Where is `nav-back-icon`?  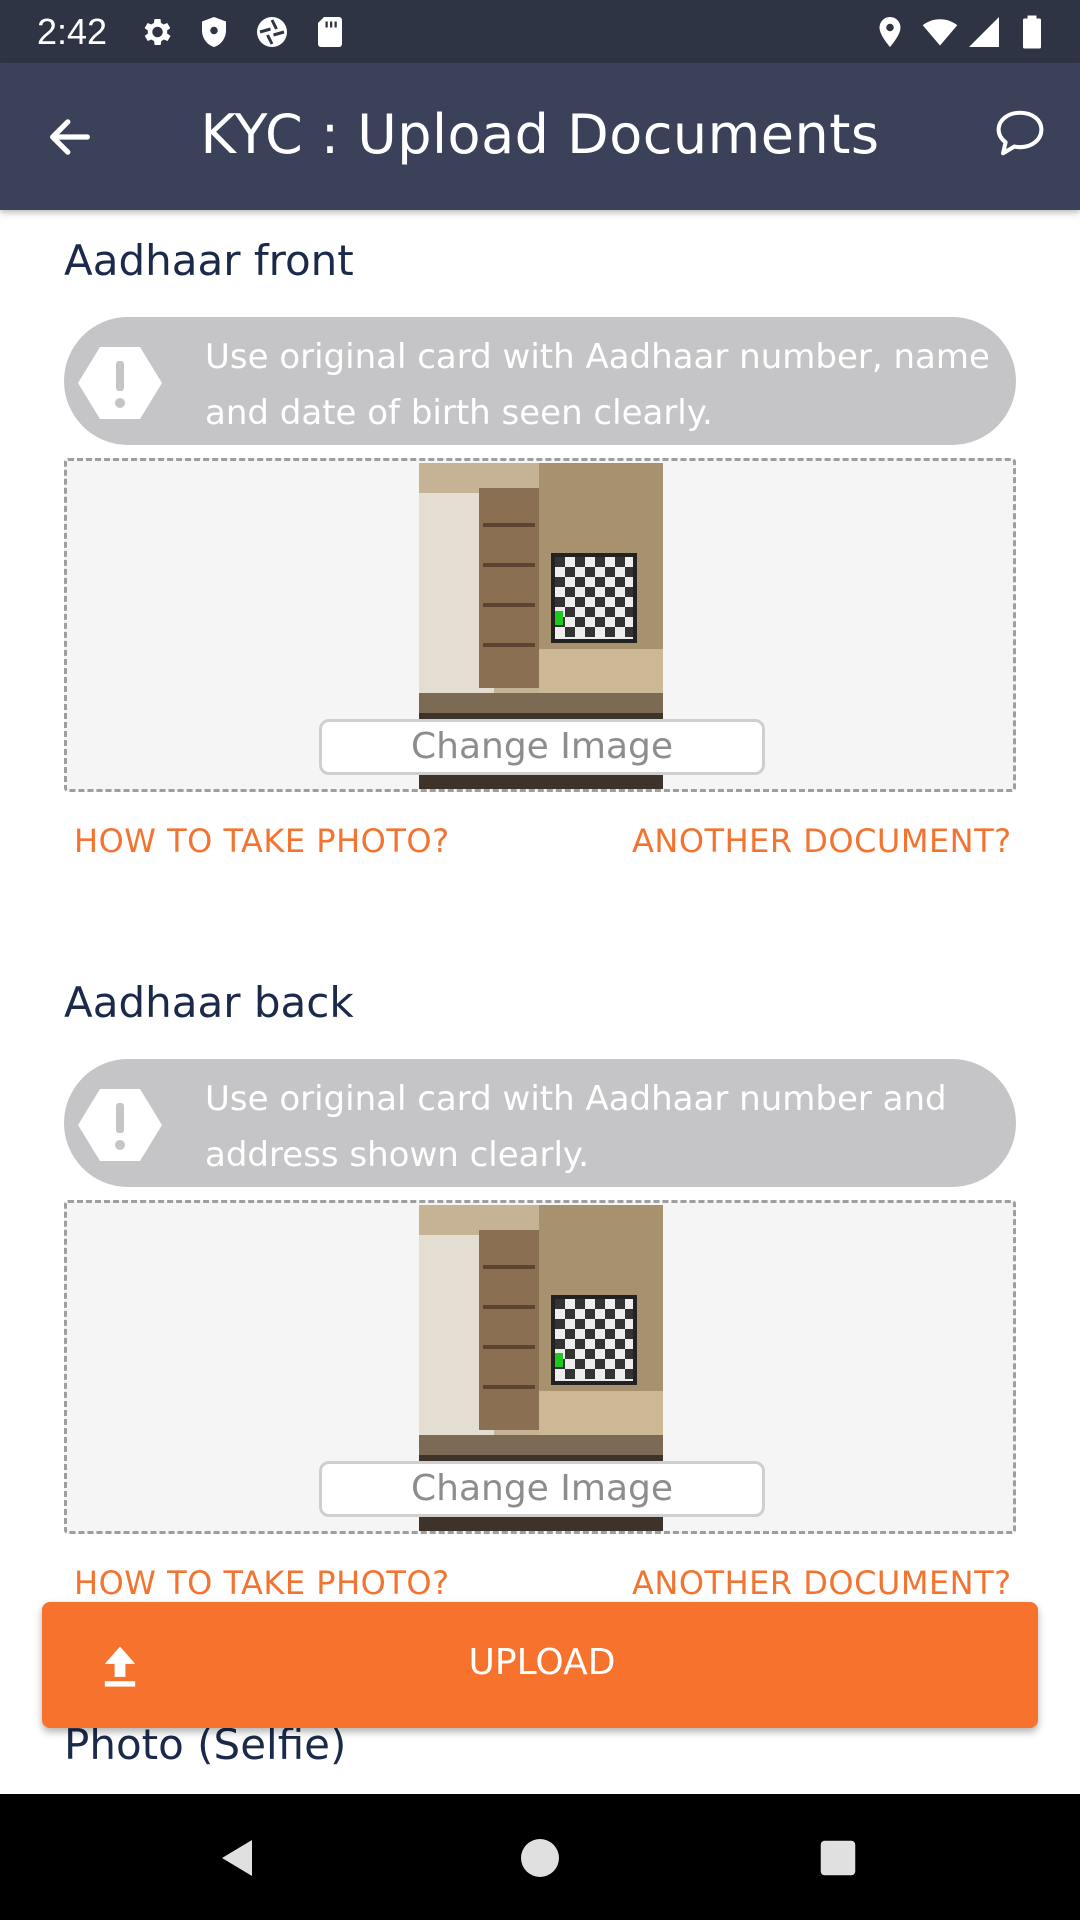 nav-back-icon is located at coordinates (238, 1858).